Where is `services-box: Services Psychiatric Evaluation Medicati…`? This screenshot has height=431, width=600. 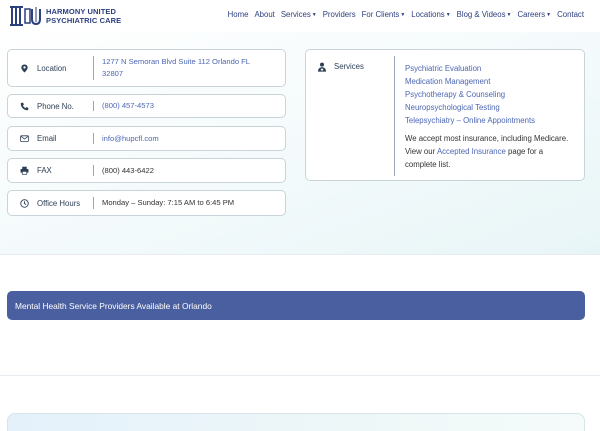
services-box: Services Psychiatric Evaluation Medicati… is located at coordinates (445, 115).